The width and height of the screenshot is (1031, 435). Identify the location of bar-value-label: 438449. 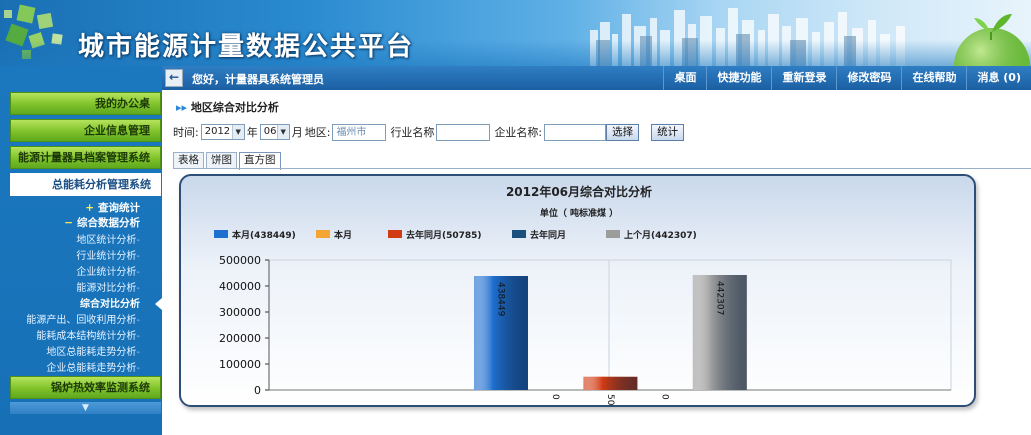
(501, 299).